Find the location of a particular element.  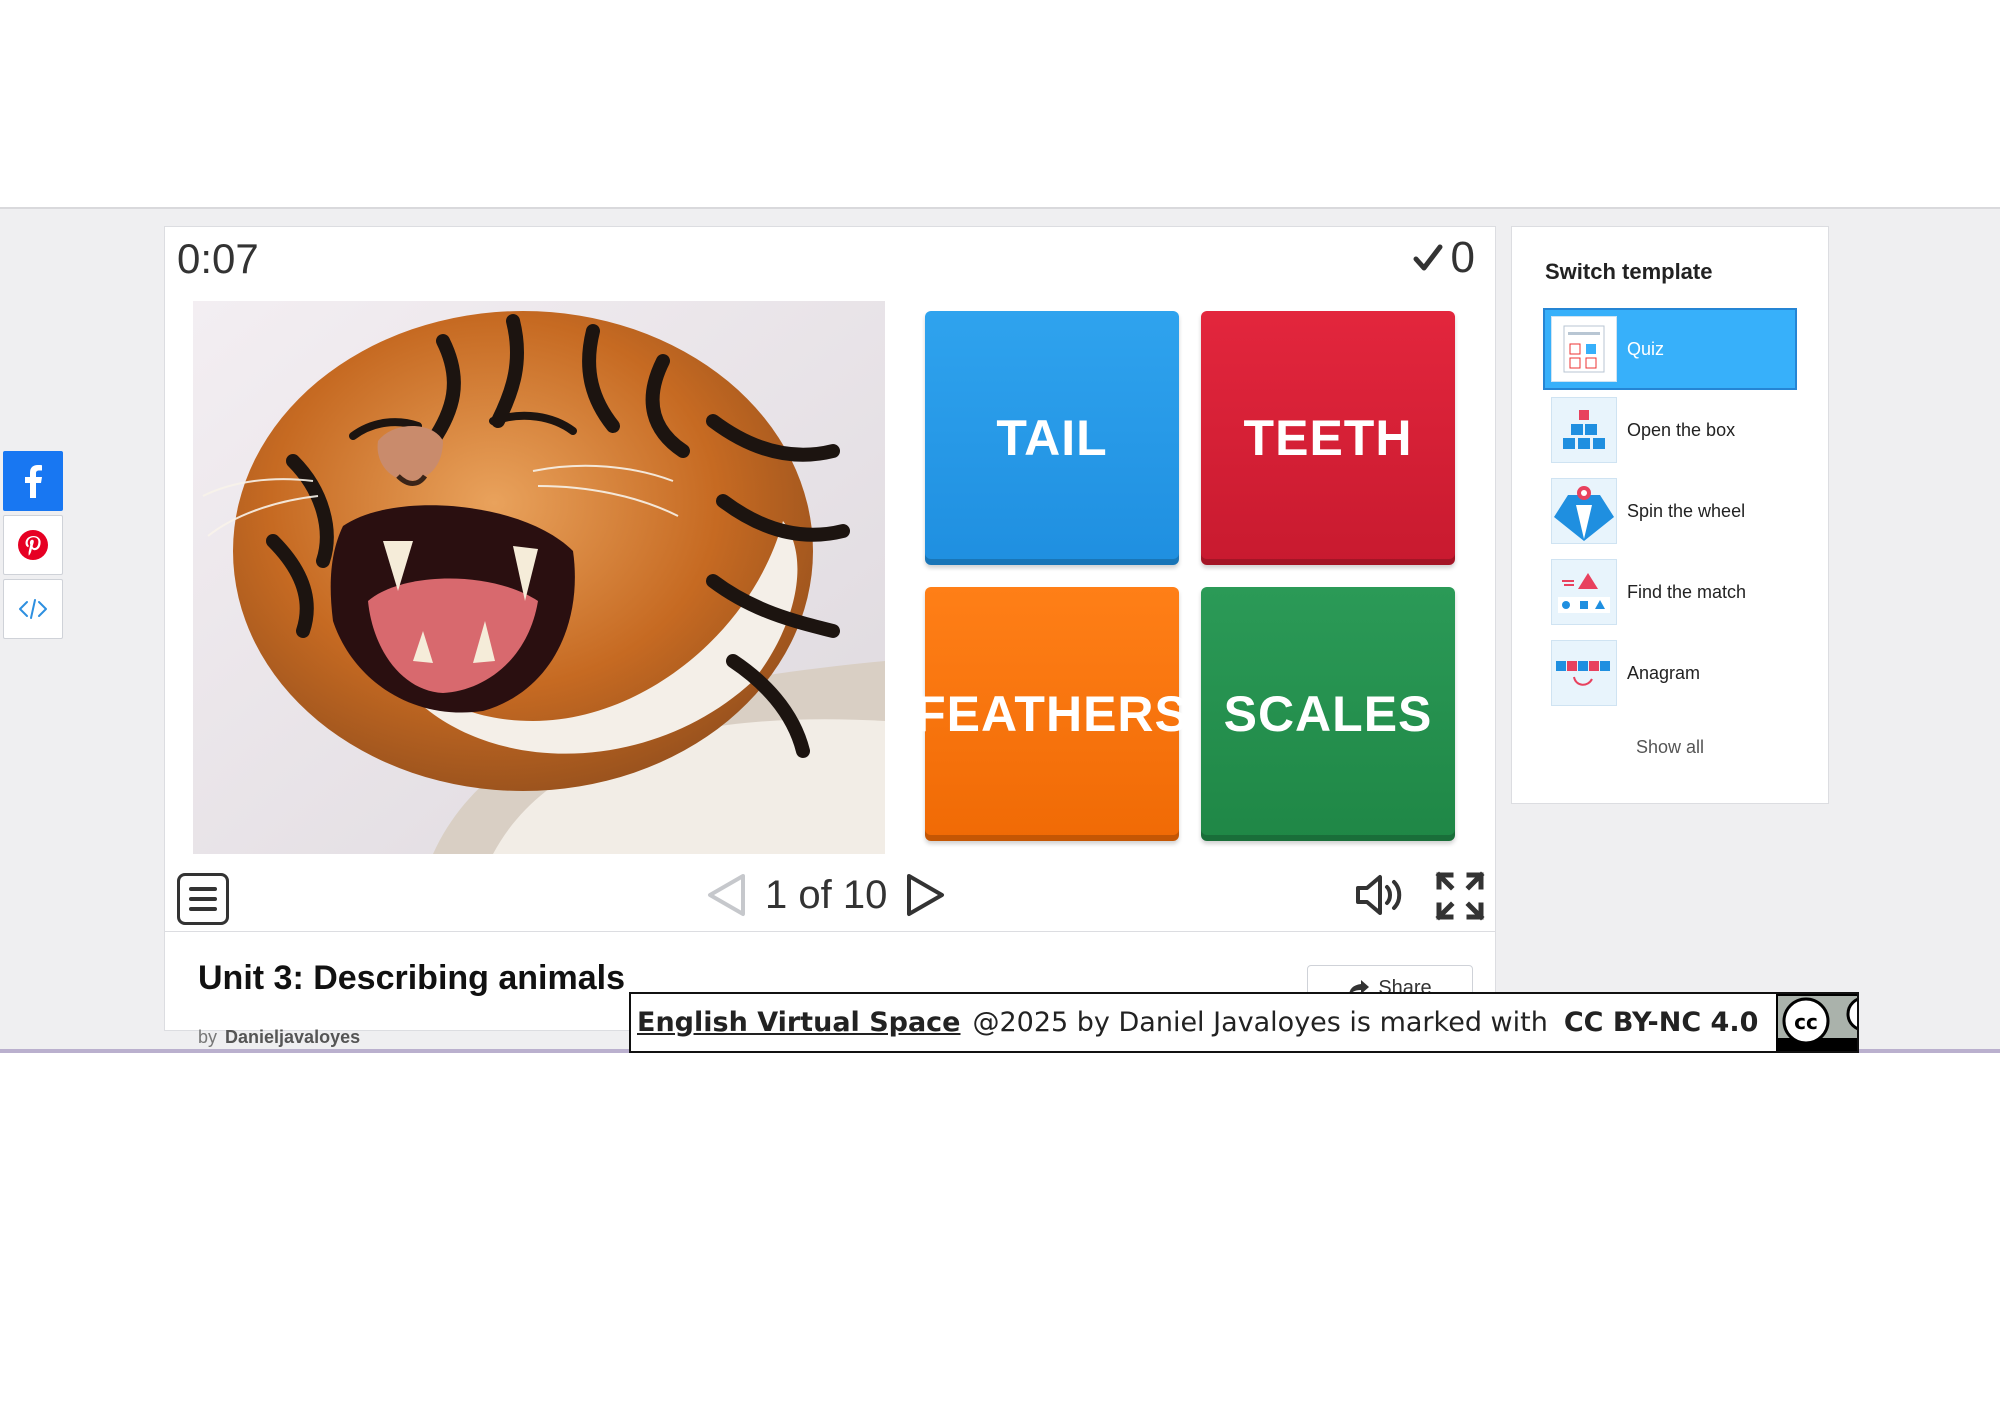

byline: by Danieljavaloyes is located at coordinates (279, 1037).